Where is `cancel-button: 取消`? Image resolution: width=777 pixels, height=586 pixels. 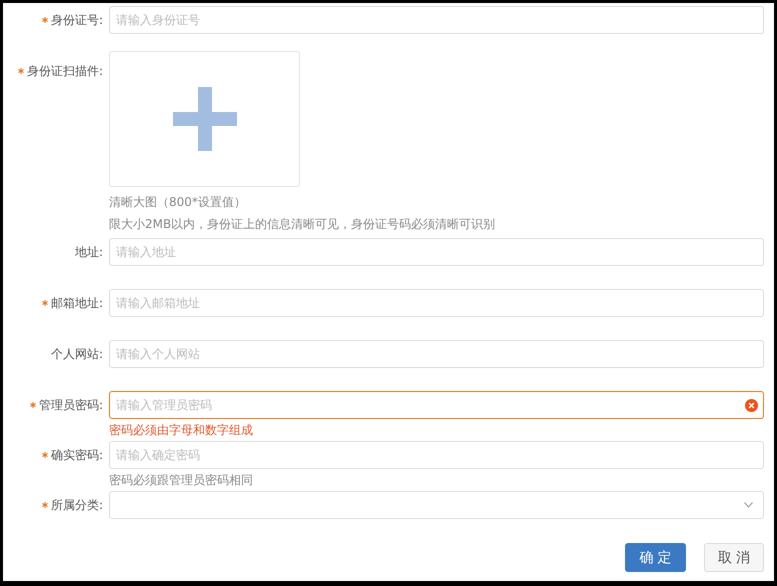
cancel-button: 取消 is located at coordinates (734, 557).